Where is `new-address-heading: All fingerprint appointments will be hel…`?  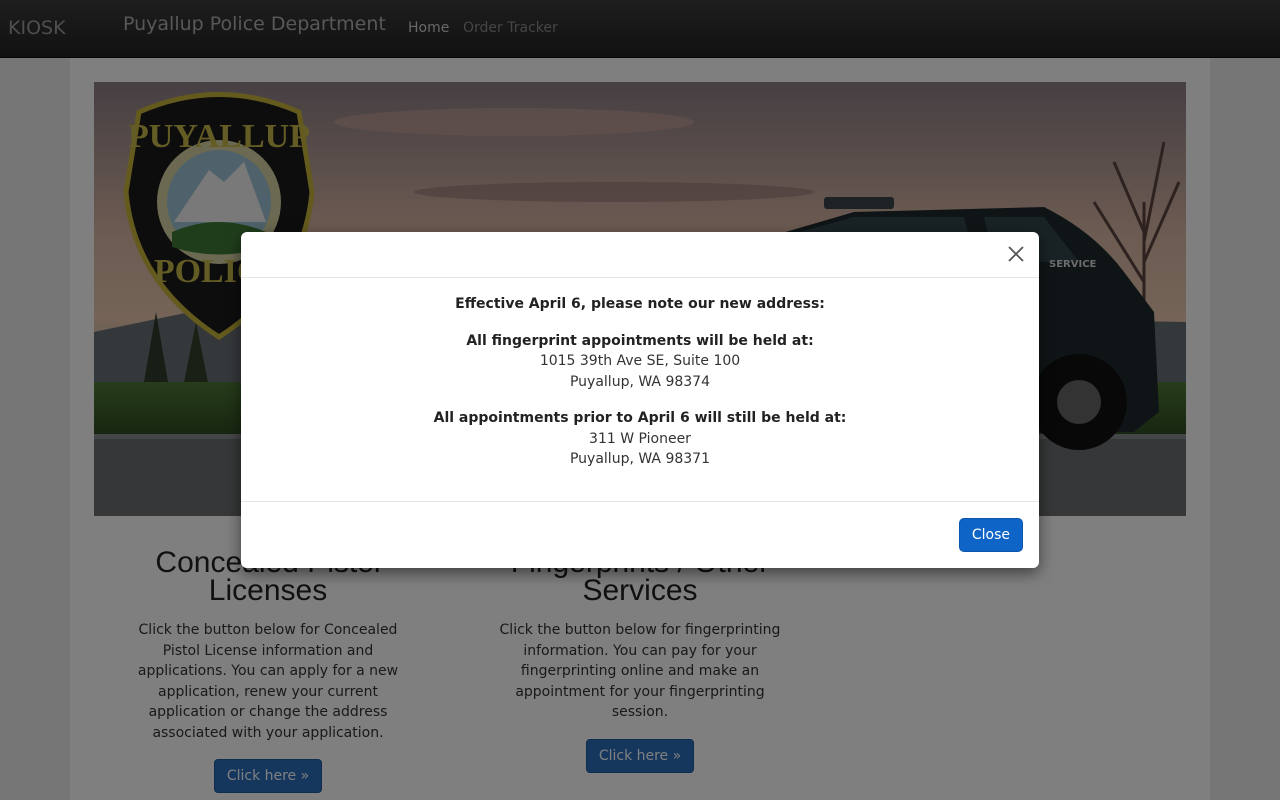 new-address-heading: All fingerprint appointments will be hel… is located at coordinates (640, 340).